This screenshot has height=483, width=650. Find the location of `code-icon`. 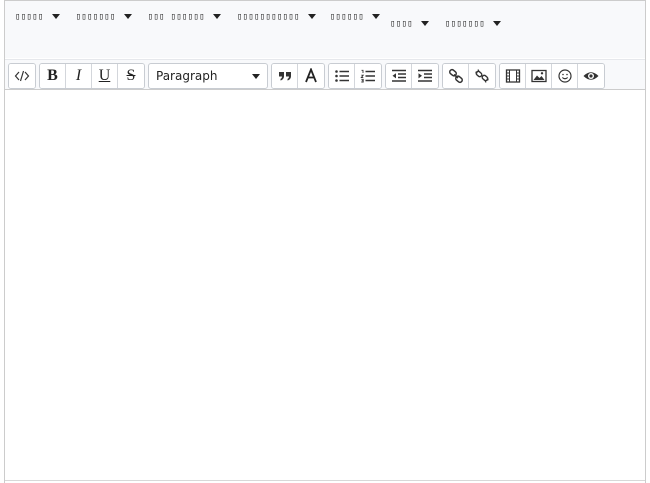

code-icon is located at coordinates (22, 76).